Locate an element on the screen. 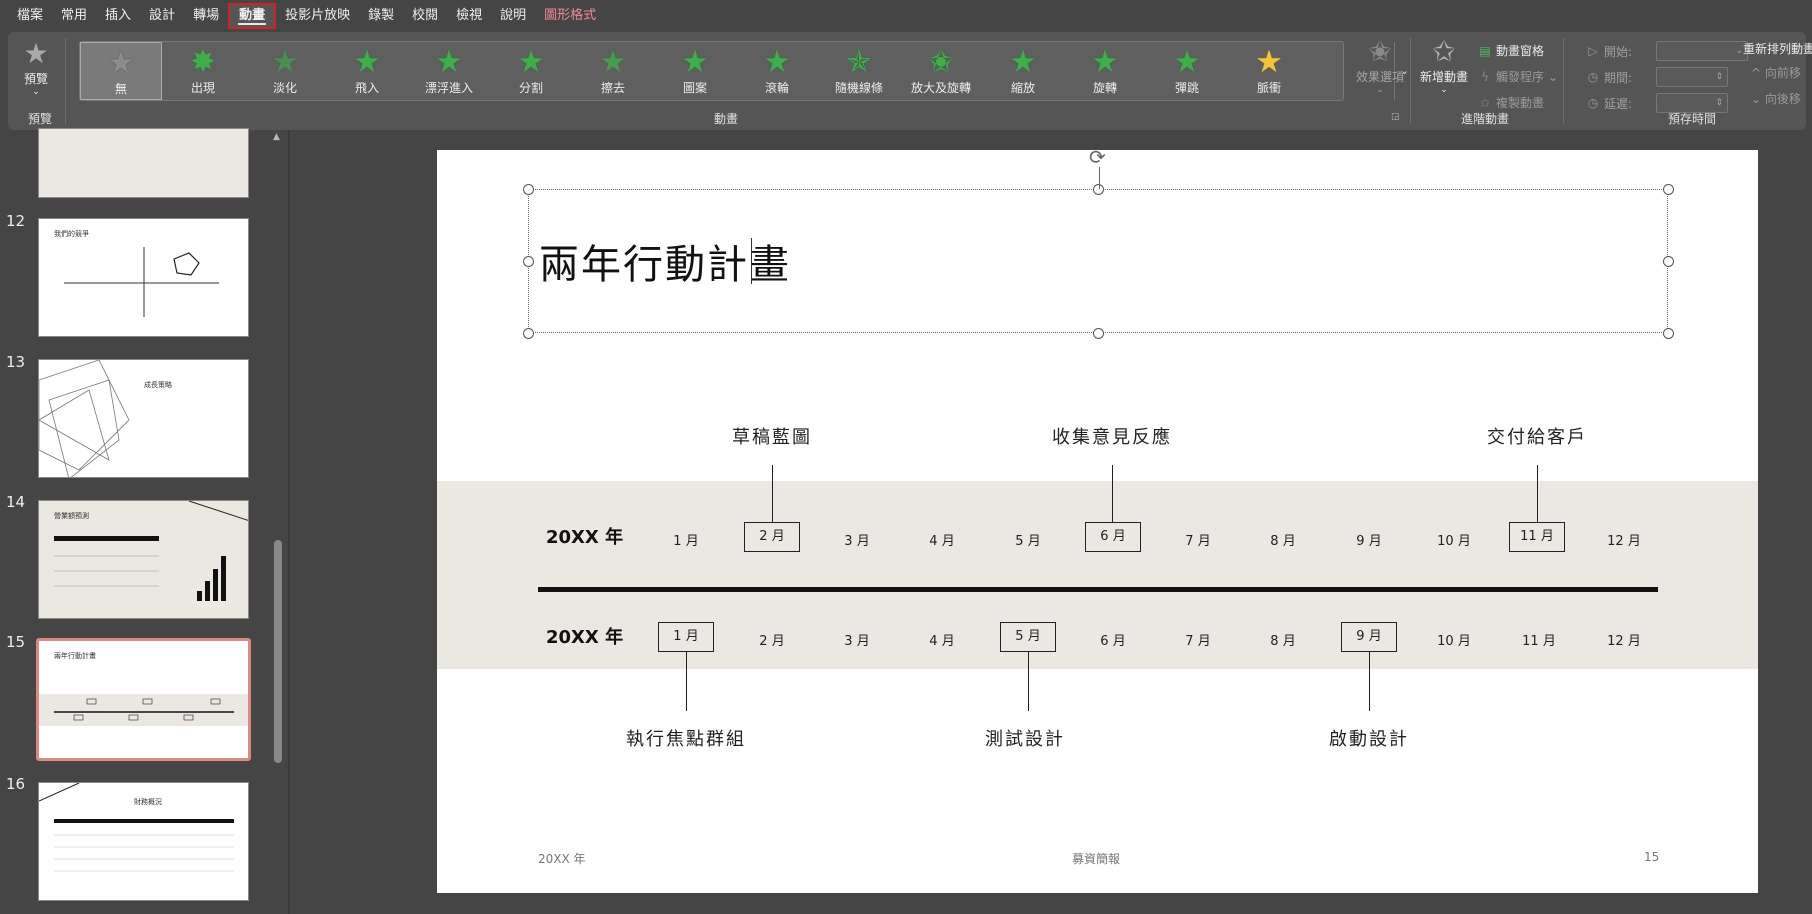 This screenshot has width=1812, height=914. duration-input: ⇕ is located at coordinates (1692, 77).